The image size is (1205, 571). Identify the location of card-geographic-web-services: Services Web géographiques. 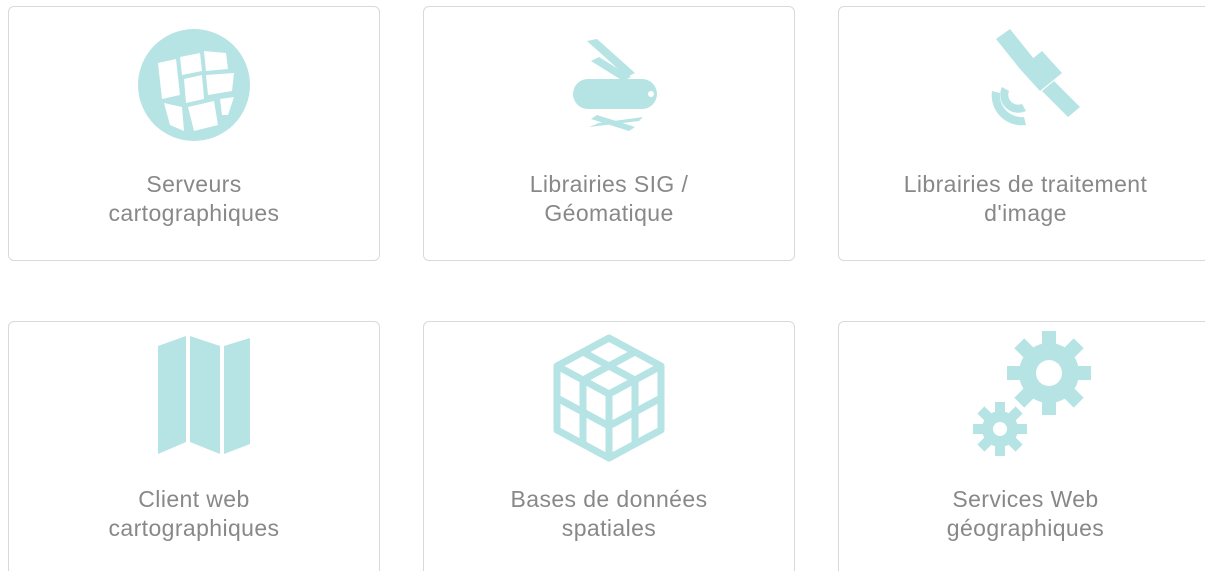
(1021, 446).